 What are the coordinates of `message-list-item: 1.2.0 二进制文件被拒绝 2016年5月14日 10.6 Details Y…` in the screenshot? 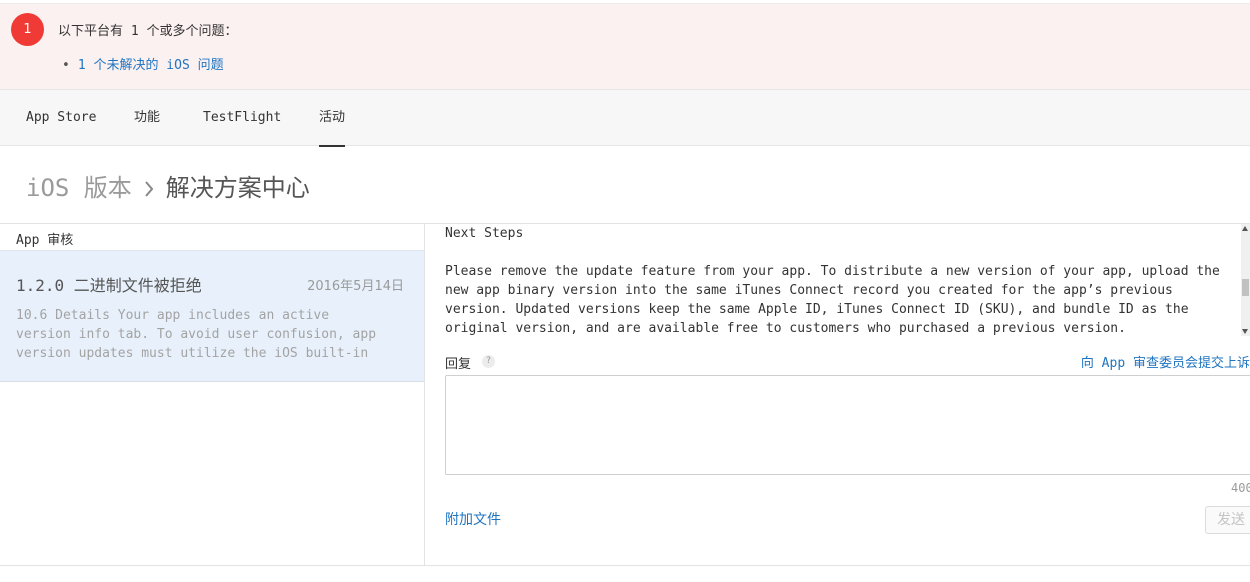 It's located at (212, 316).